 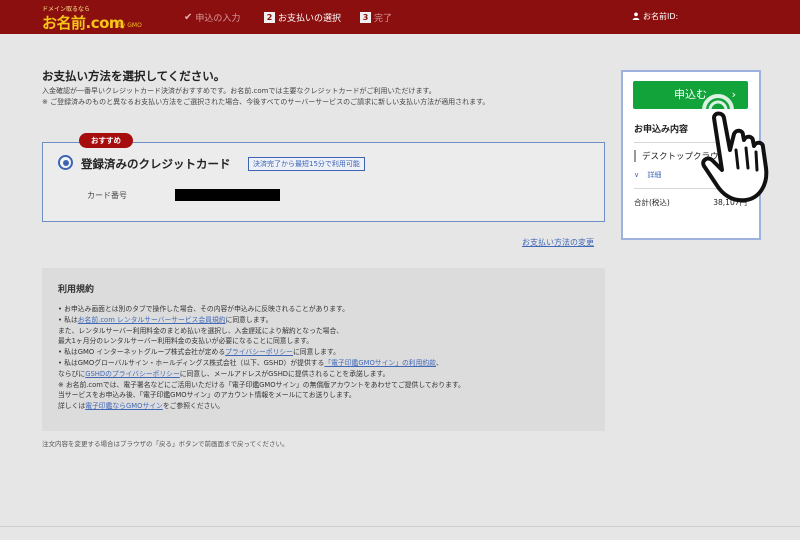 I want to click on terms-text: 、, so click(x=439, y=363).